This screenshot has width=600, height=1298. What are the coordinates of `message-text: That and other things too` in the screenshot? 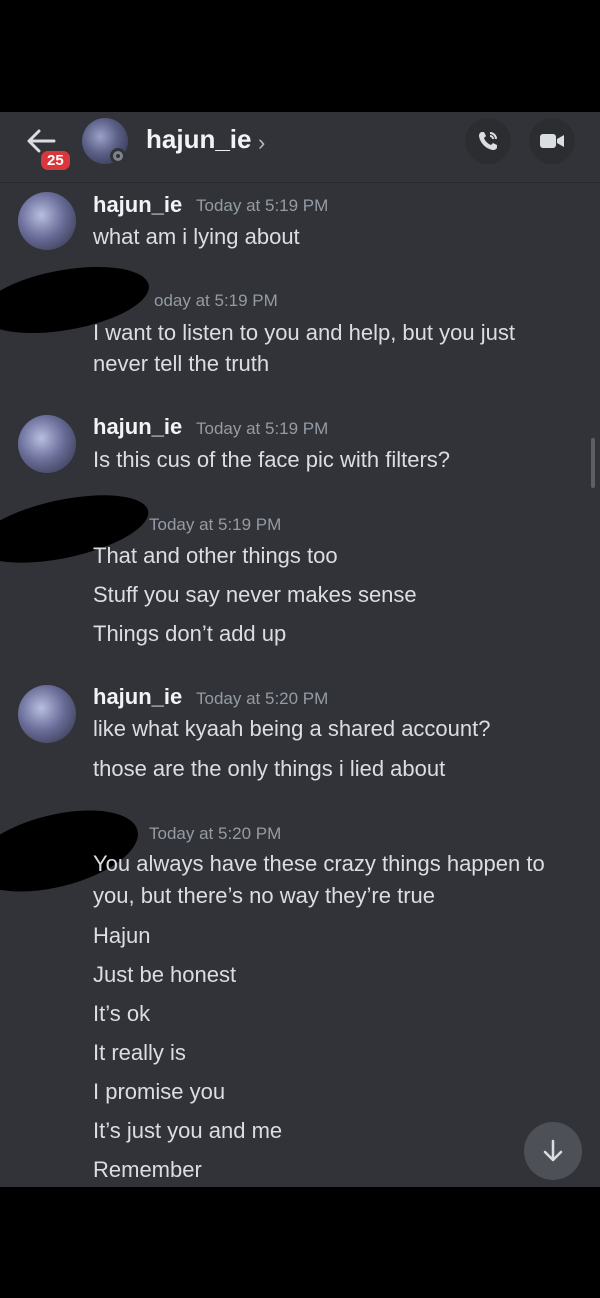 It's located at (215, 555).